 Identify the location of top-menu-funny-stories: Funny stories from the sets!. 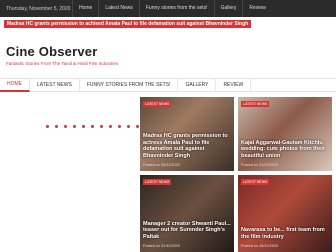
(176, 8).